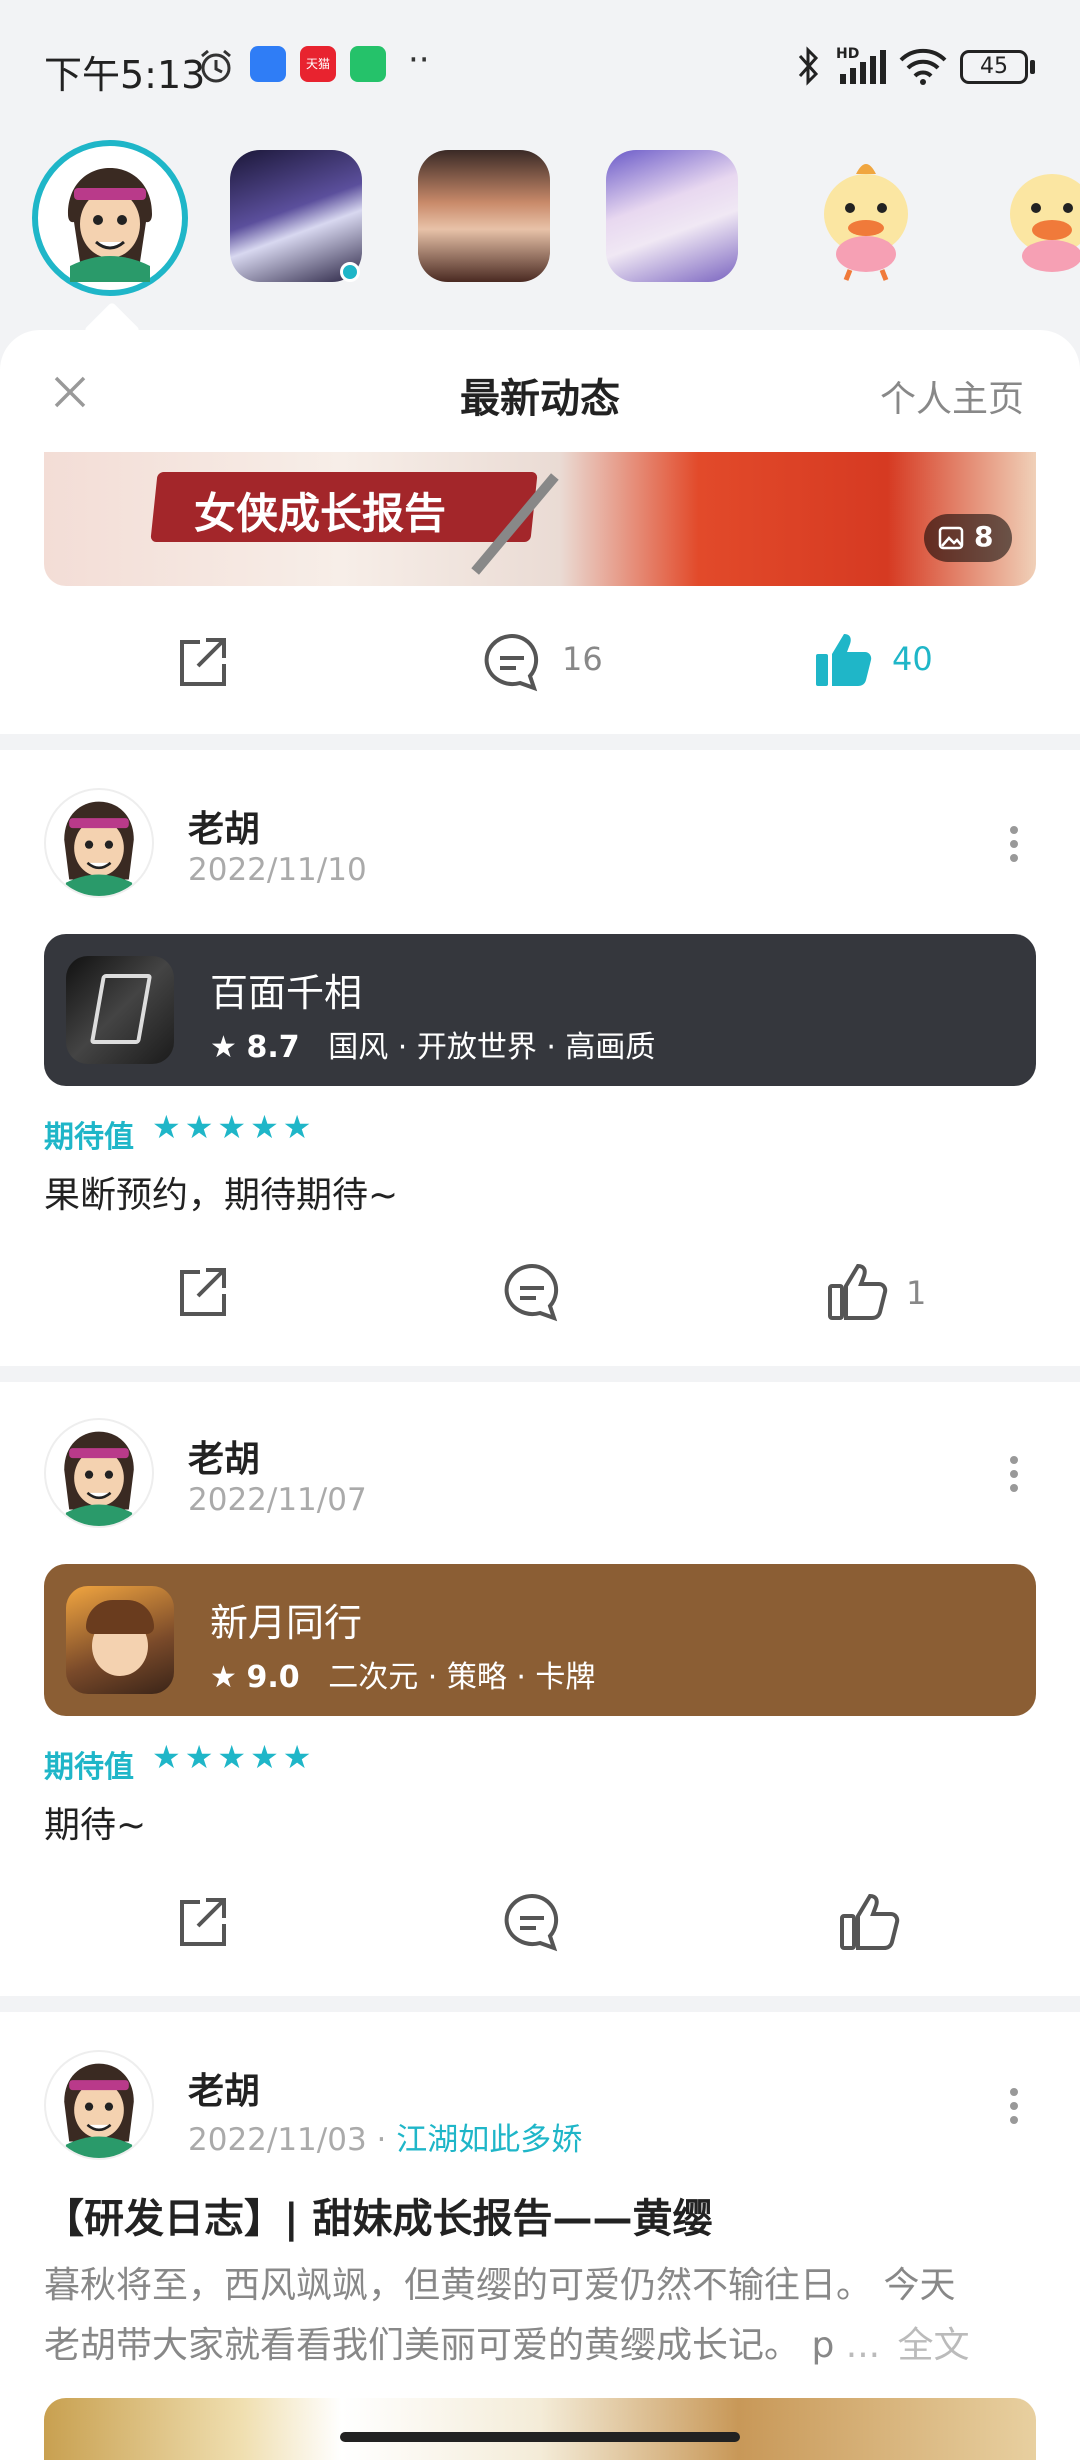 Image resolution: width=1080 pixels, height=2460 pixels. What do you see at coordinates (268, 64) in the screenshot?
I see `stack-app-icon` at bounding box center [268, 64].